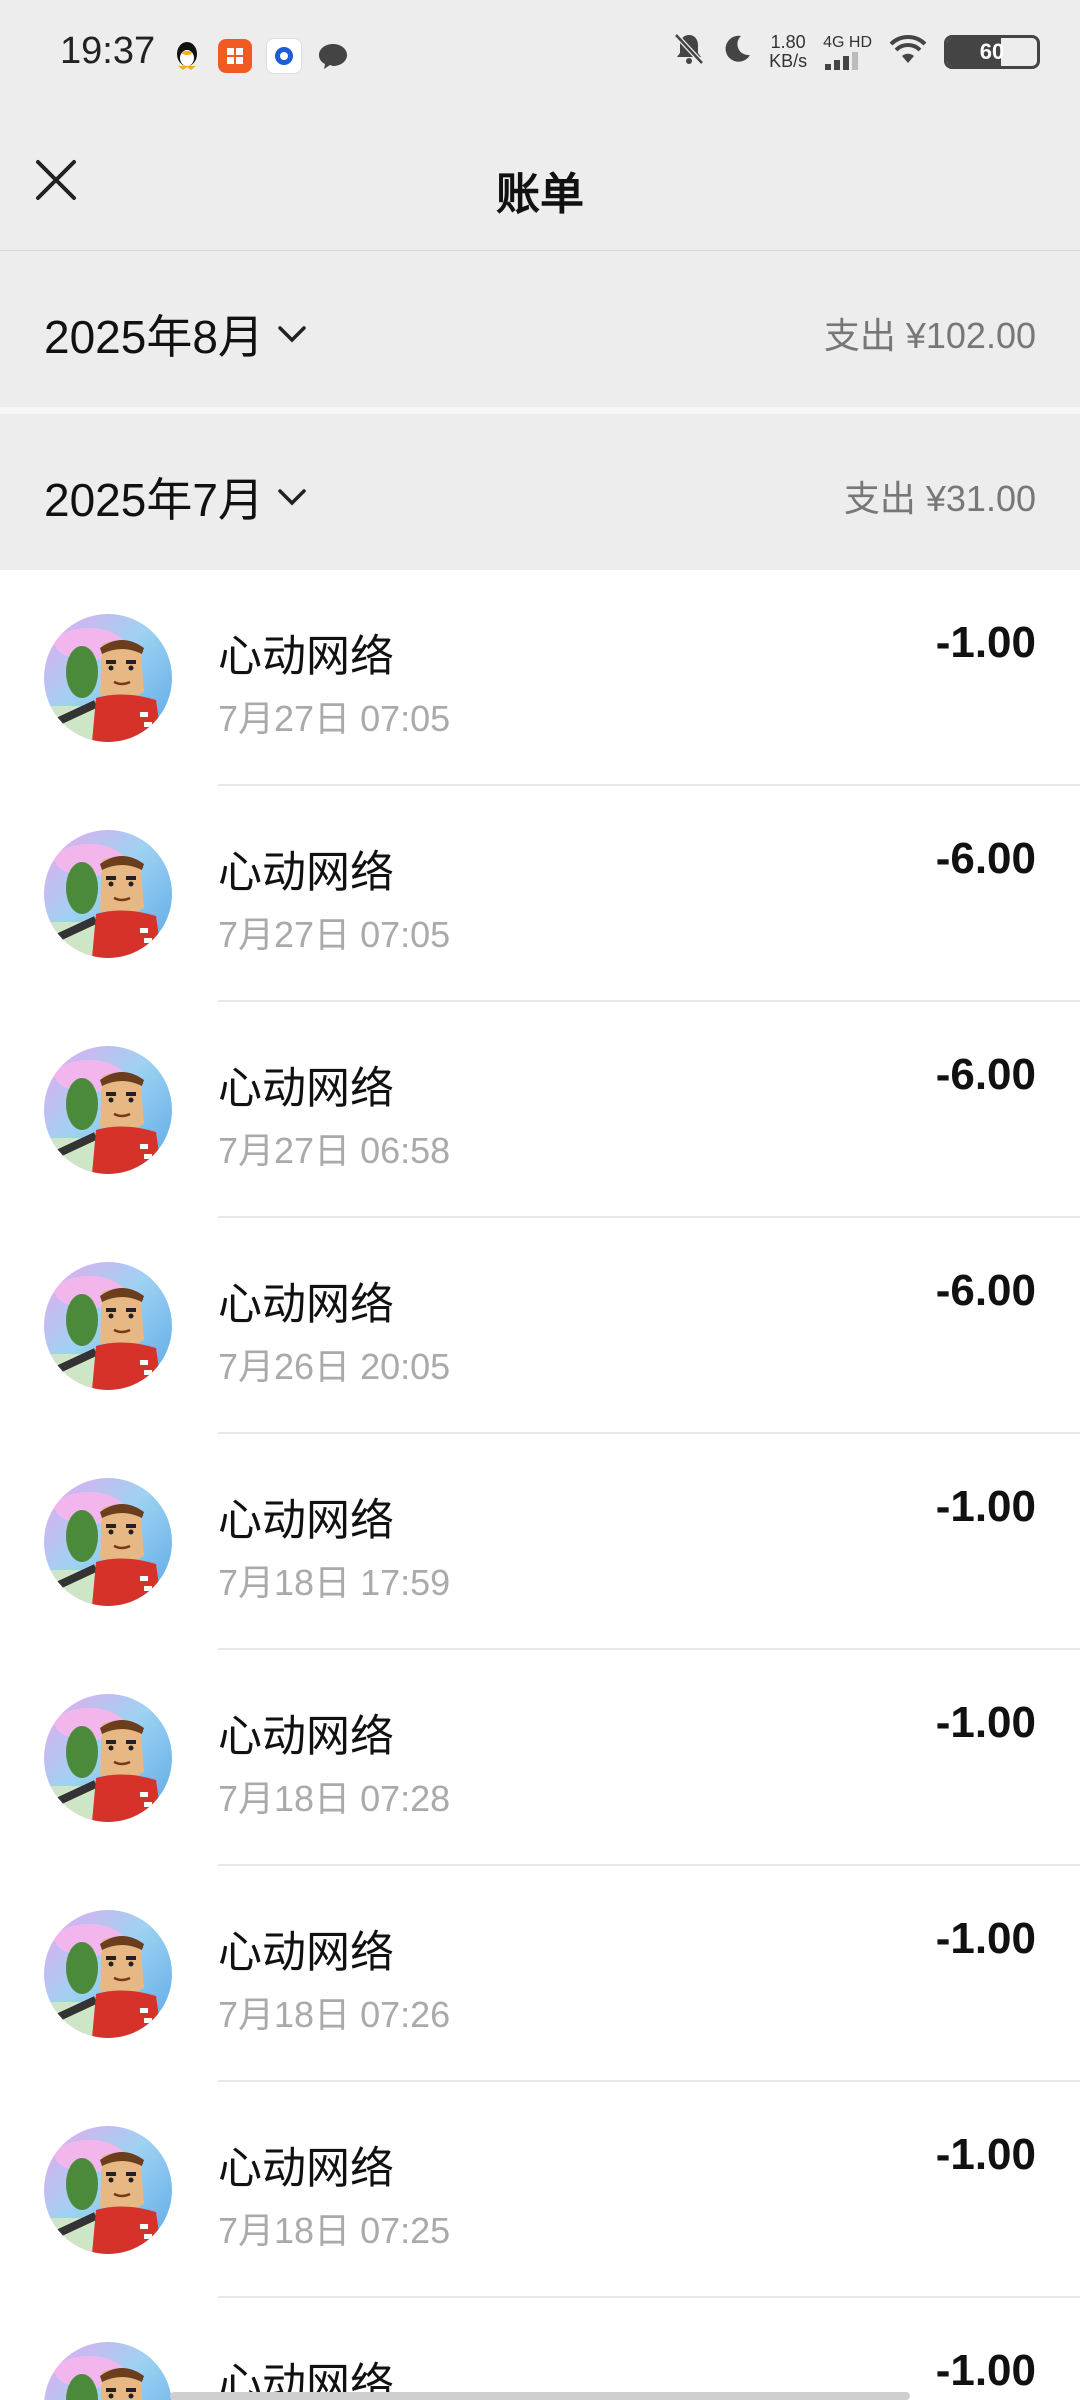 This screenshot has width=1080, height=2400. I want to click on scroll-indicator, so click(540, 2396).